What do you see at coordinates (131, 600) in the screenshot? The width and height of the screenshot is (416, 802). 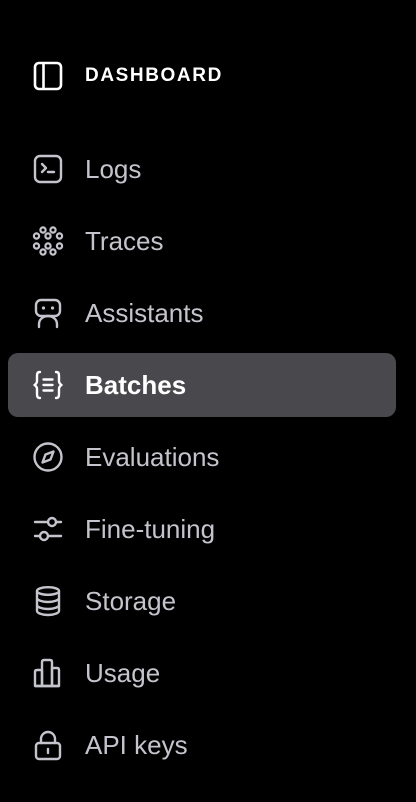 I see `sidebar-item-label: Storage` at bounding box center [131, 600].